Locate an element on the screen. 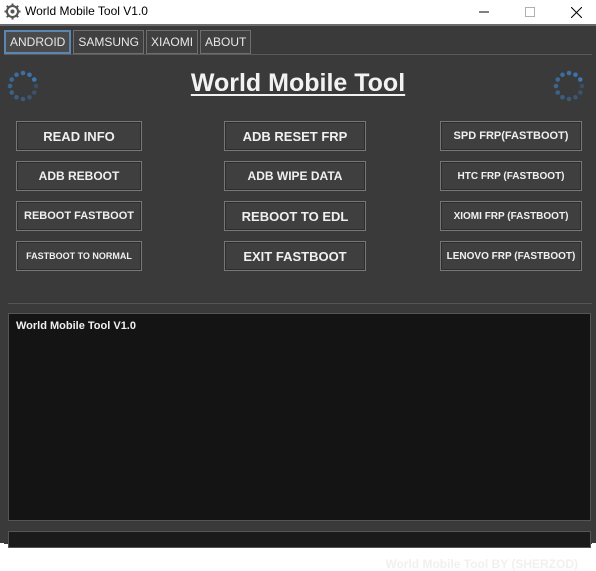 Image resolution: width=596 pixels, height=571 pixels. tab-about: ABOUT is located at coordinates (226, 42).